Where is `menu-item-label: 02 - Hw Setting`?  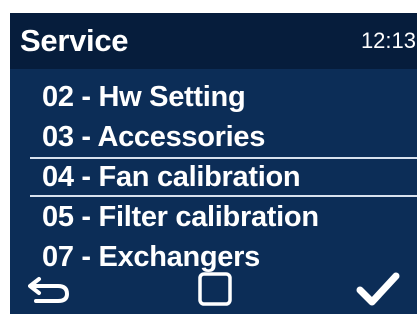
menu-item-label: 02 - Hw Setting is located at coordinates (144, 97).